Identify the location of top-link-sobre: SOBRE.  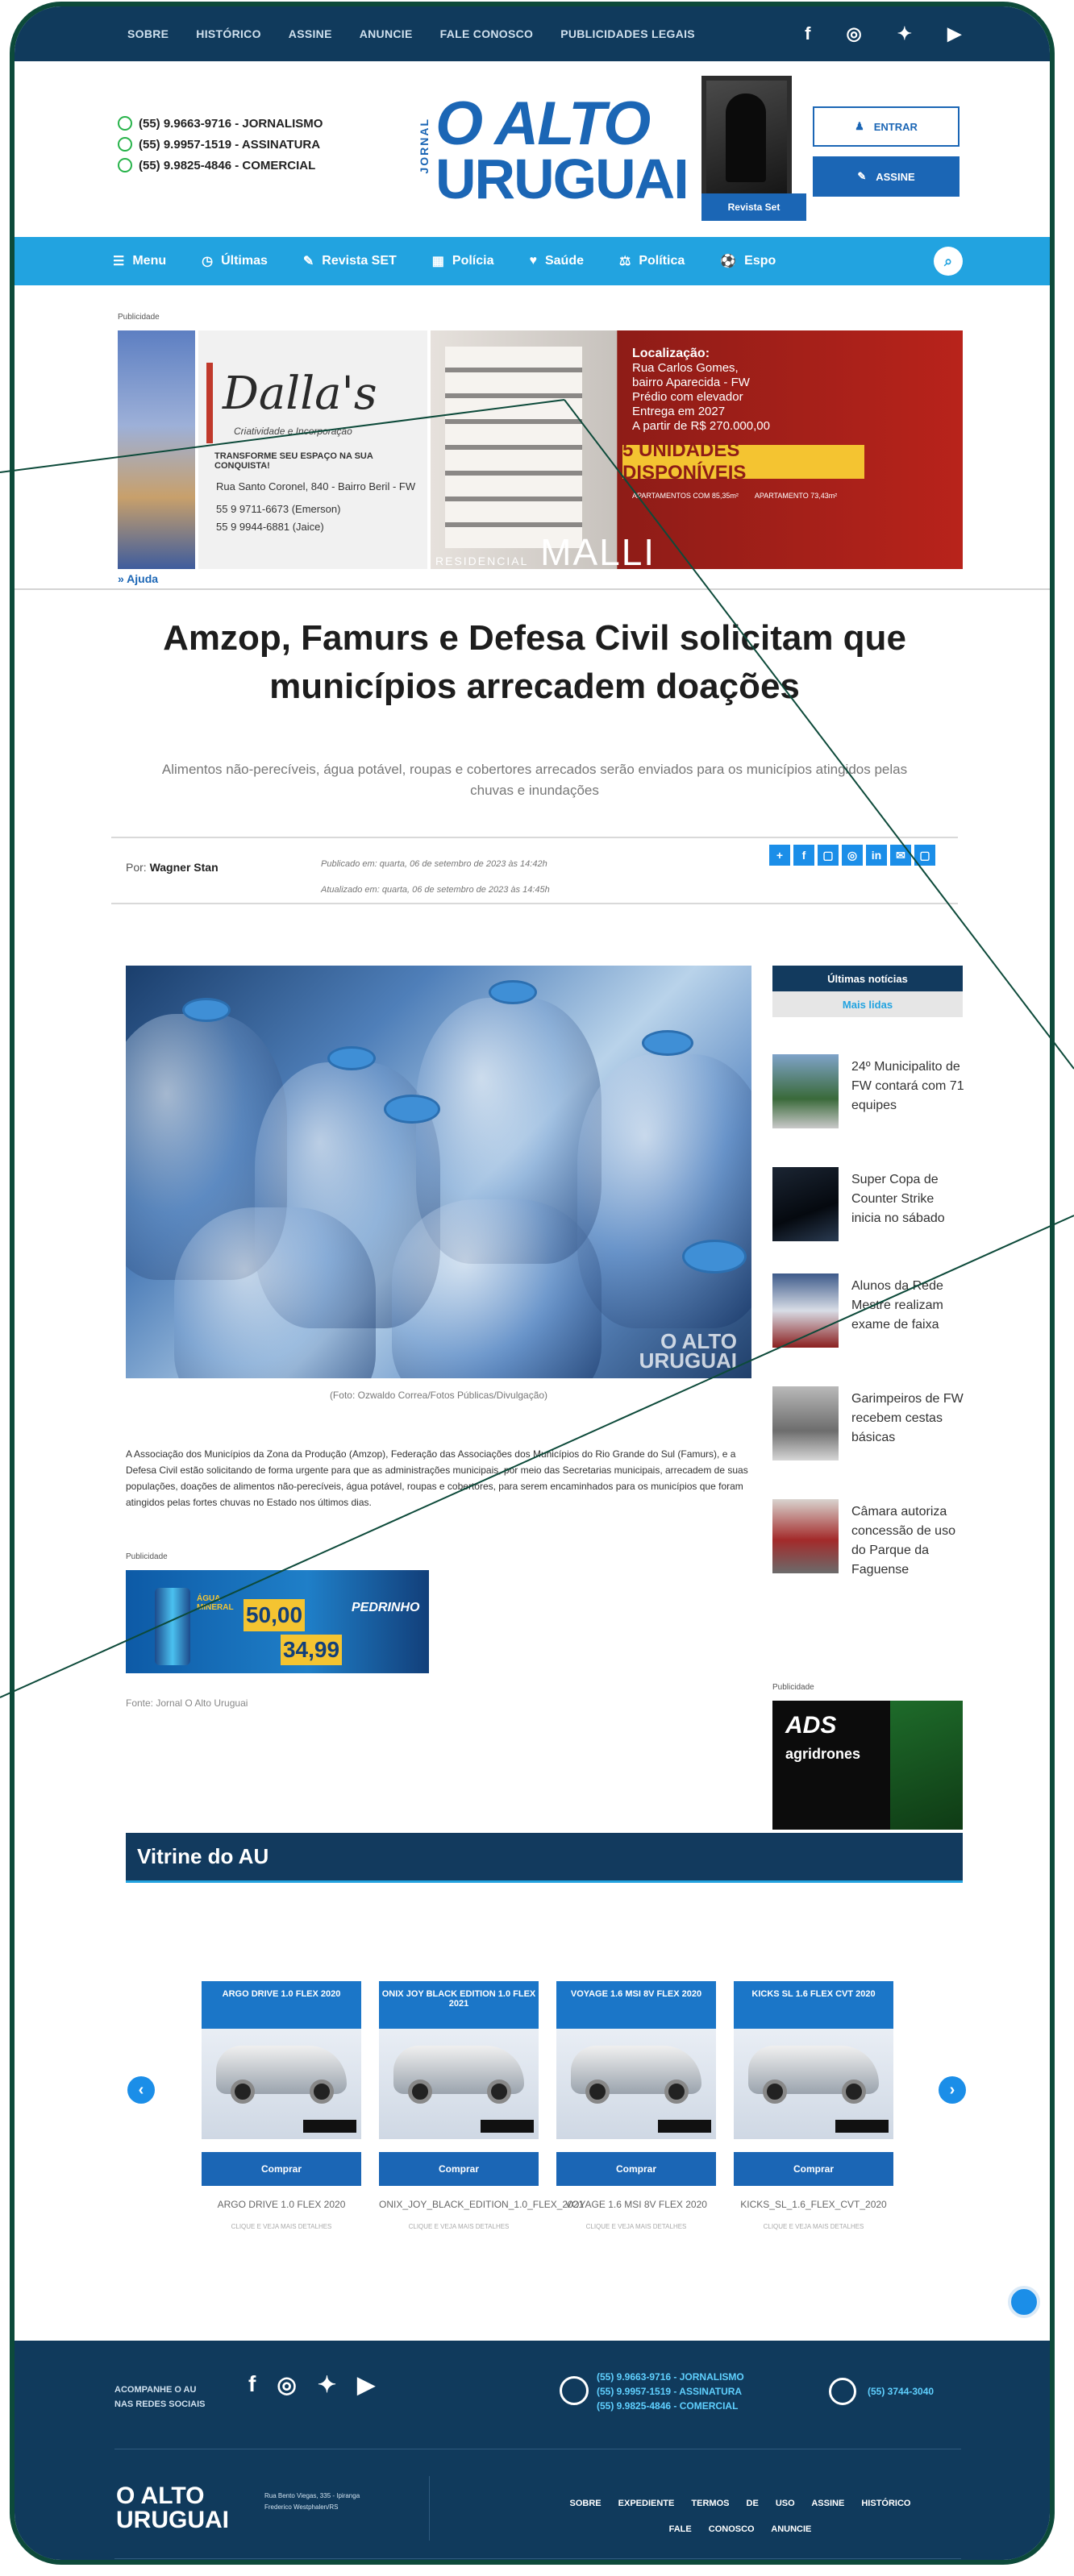
(148, 33).